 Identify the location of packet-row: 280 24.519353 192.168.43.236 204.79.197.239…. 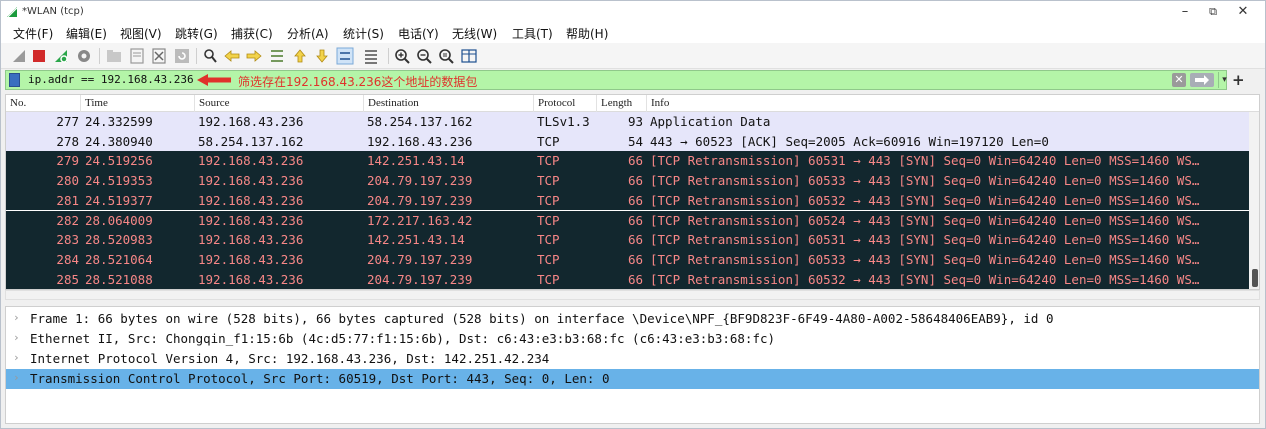
(627, 181).